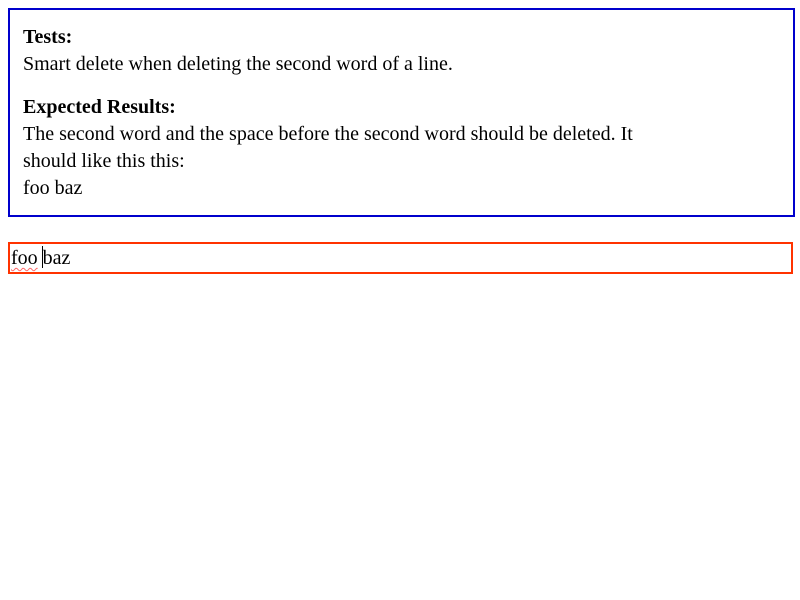 The height and width of the screenshot is (600, 800). Describe the element at coordinates (53, 188) in the screenshot. I see `expected-results-line-3: foo baz` at that location.